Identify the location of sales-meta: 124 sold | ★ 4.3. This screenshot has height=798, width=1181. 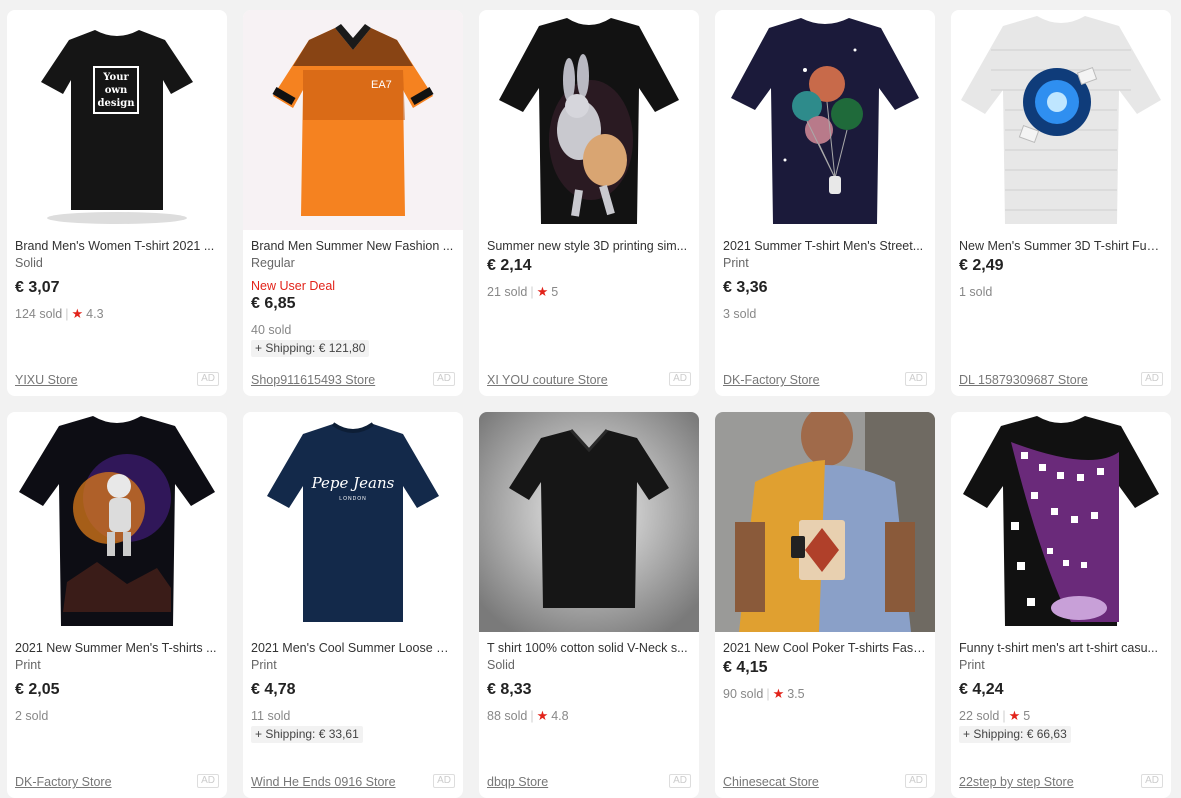
(59, 313).